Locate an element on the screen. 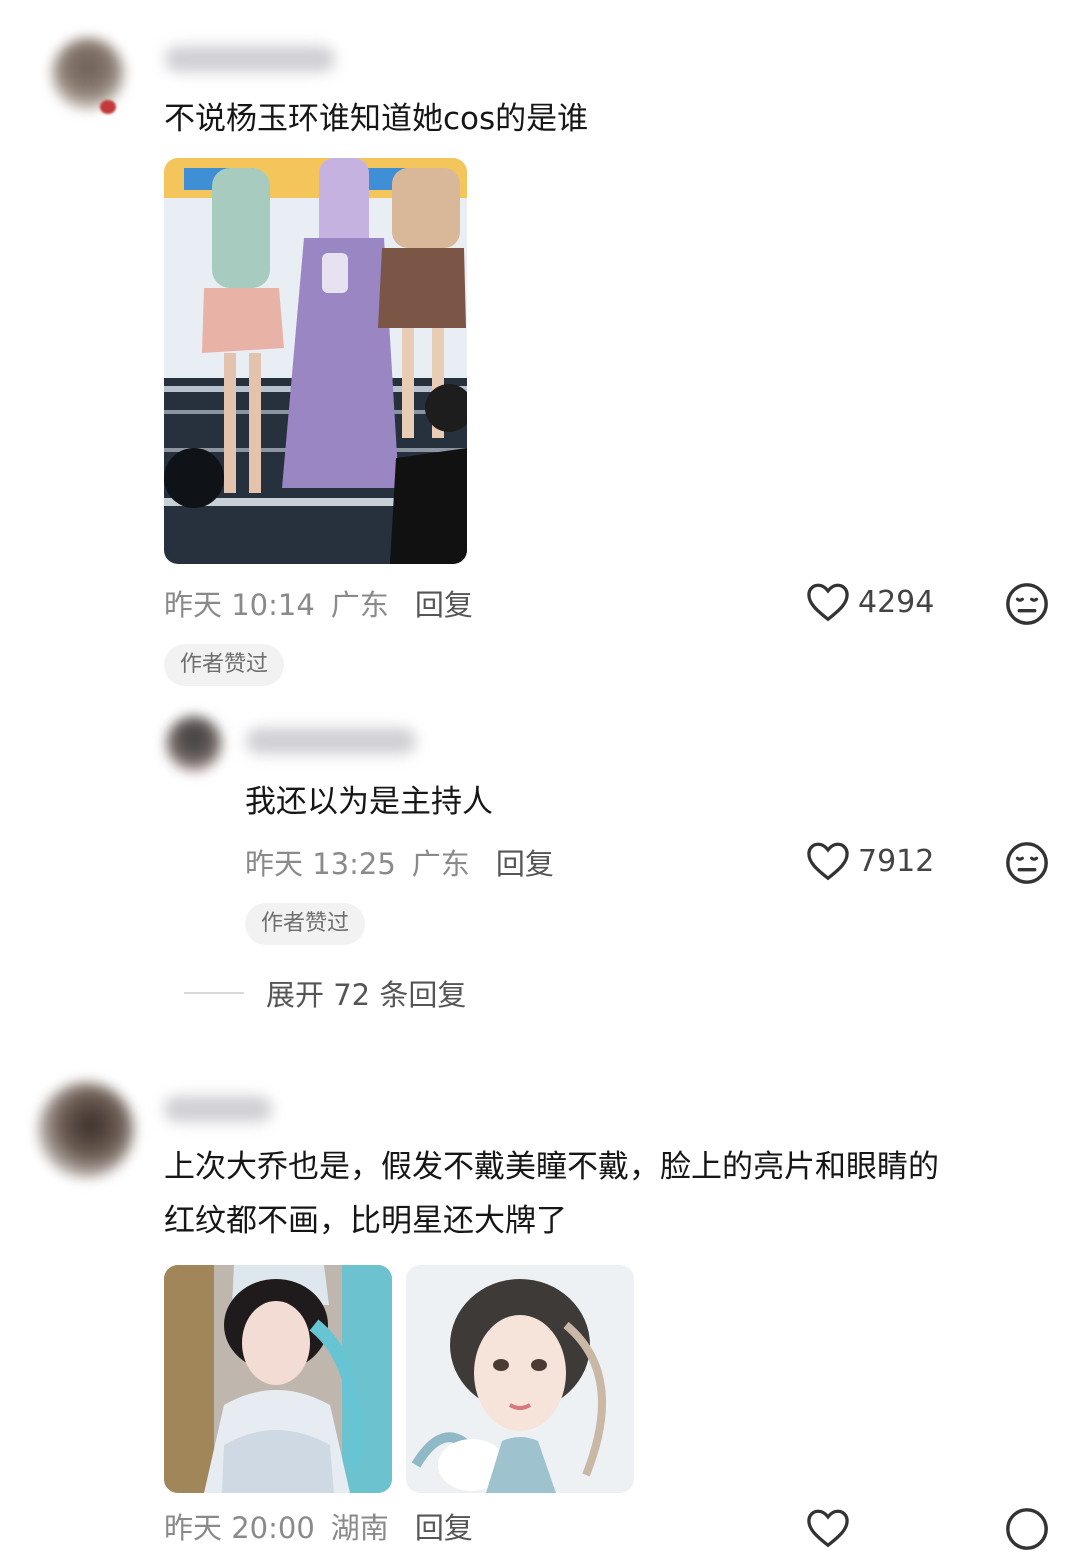 This screenshot has height=1556, width=1080. like-count: 7912 is located at coordinates (896, 861).